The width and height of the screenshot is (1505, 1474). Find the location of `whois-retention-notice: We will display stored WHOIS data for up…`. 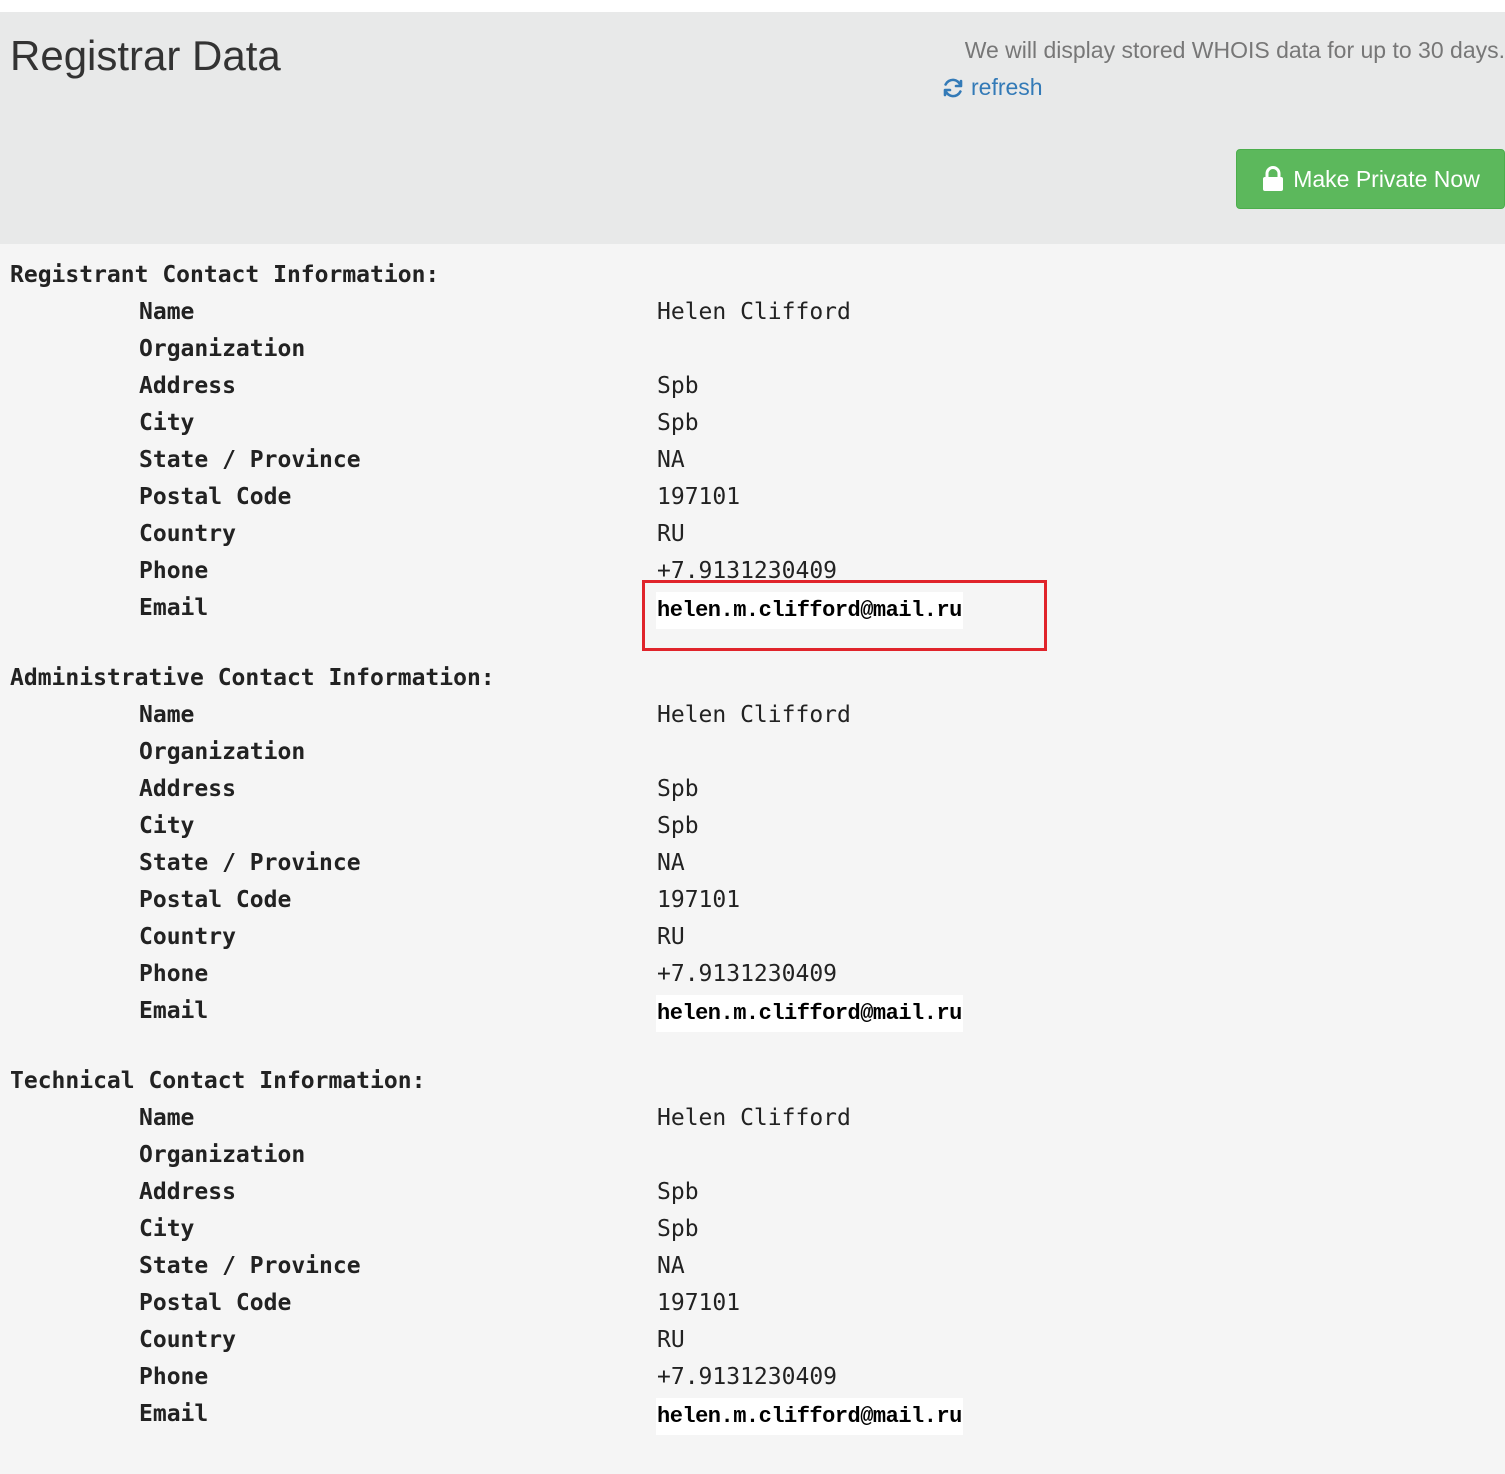

whois-retention-notice: We will display stored WHOIS data for up… is located at coordinates (1234, 50).